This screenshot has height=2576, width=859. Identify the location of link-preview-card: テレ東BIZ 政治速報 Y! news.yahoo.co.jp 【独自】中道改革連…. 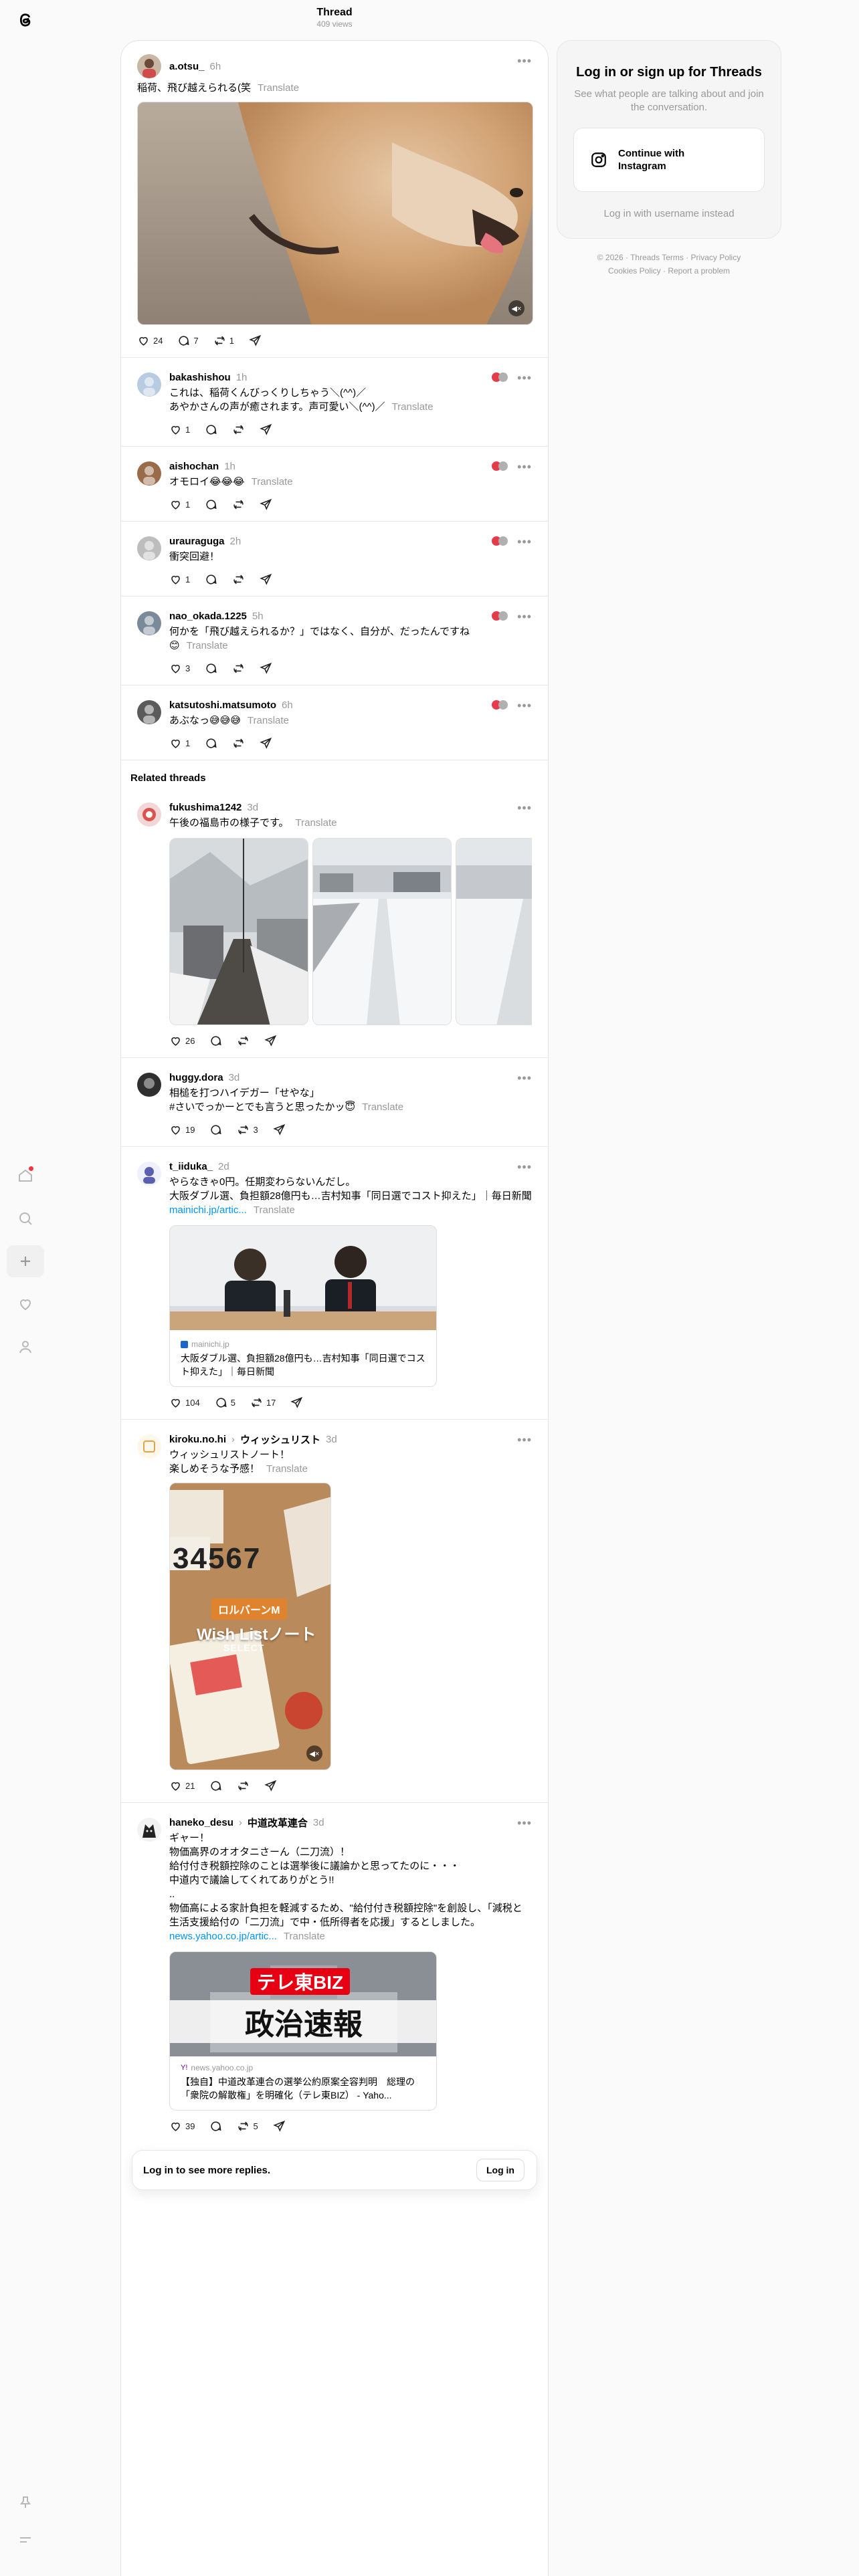
(303, 2031).